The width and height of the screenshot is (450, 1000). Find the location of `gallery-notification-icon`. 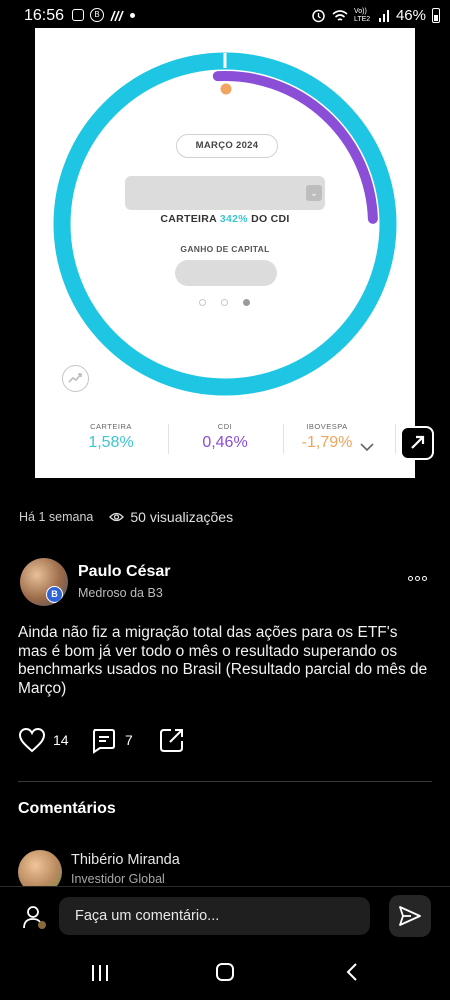

gallery-notification-icon is located at coordinates (78, 15).